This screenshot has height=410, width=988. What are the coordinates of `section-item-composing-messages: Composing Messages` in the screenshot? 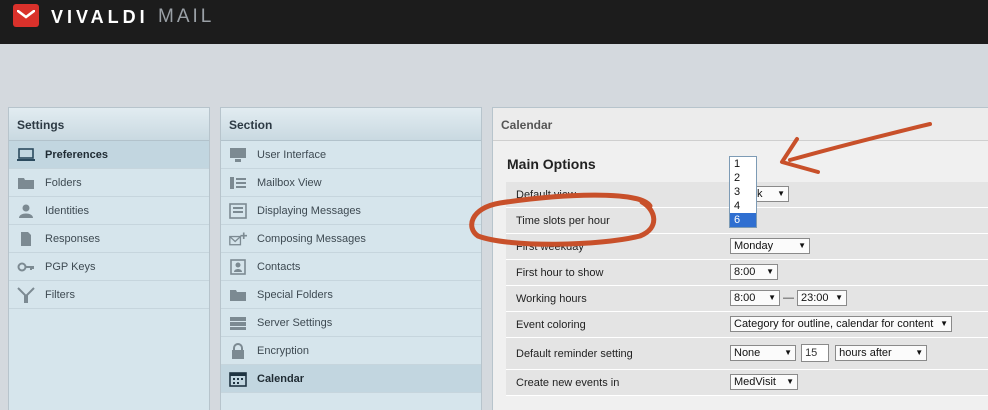 It's located at (351, 239).